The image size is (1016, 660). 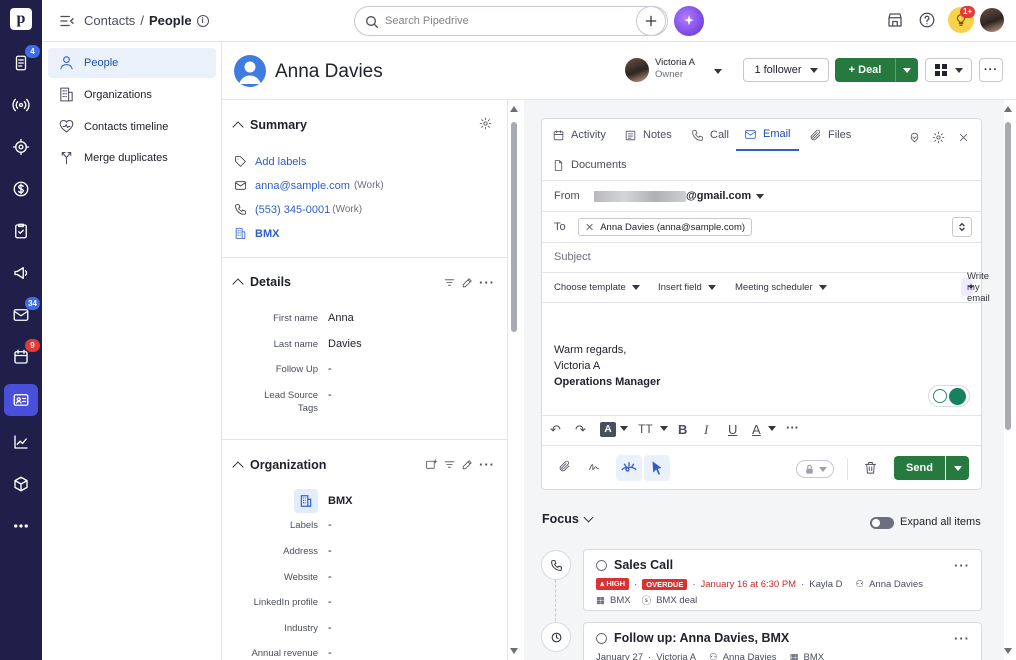 What do you see at coordinates (949, 396) in the screenshot?
I see `grammar-assistant-widget` at bounding box center [949, 396].